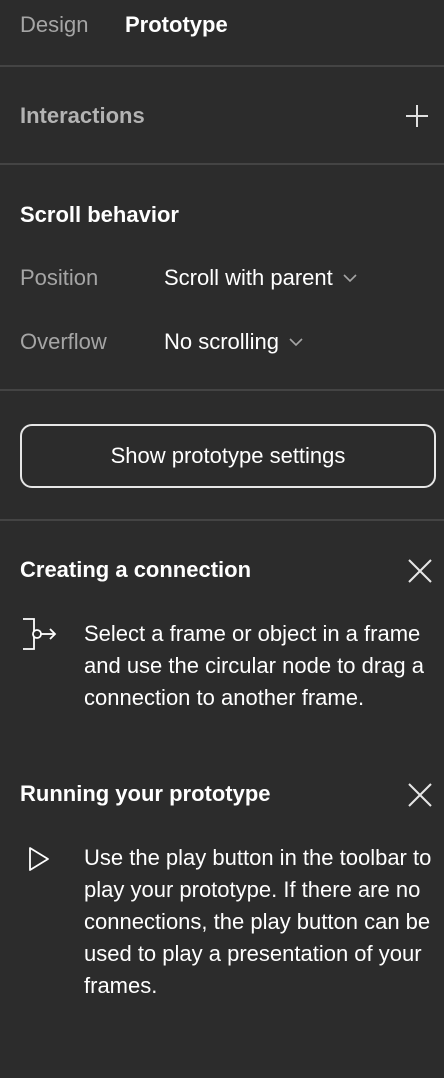 The image size is (444, 1078). What do you see at coordinates (222, 116) in the screenshot?
I see `interactions-section: Interactions` at bounding box center [222, 116].